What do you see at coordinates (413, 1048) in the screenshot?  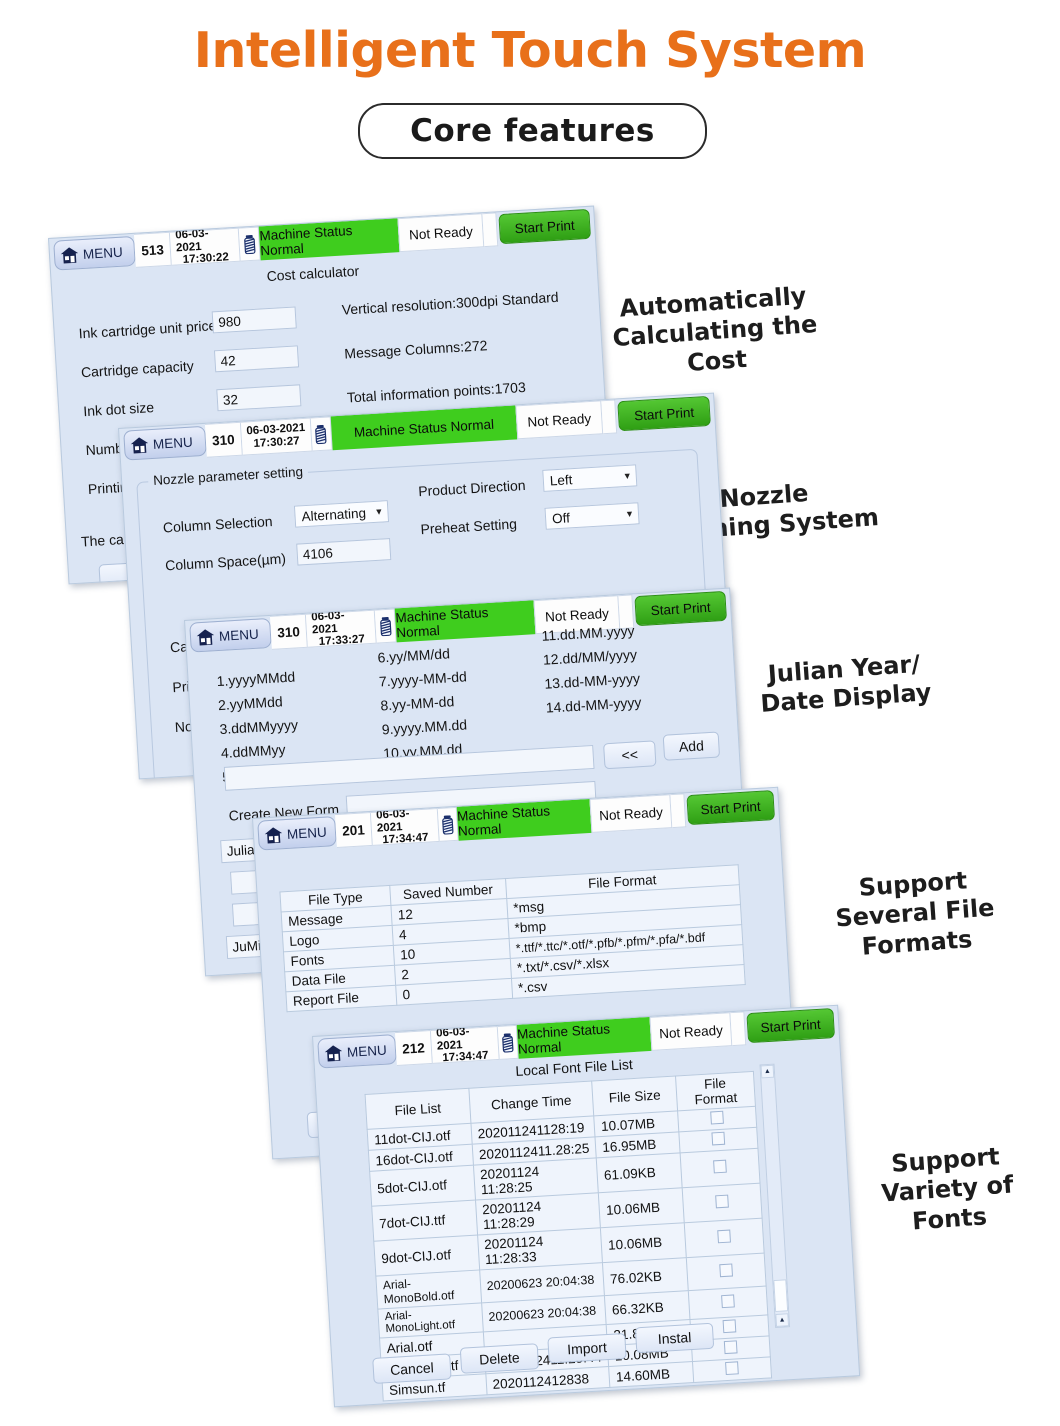 I see `counter-value: 212` at bounding box center [413, 1048].